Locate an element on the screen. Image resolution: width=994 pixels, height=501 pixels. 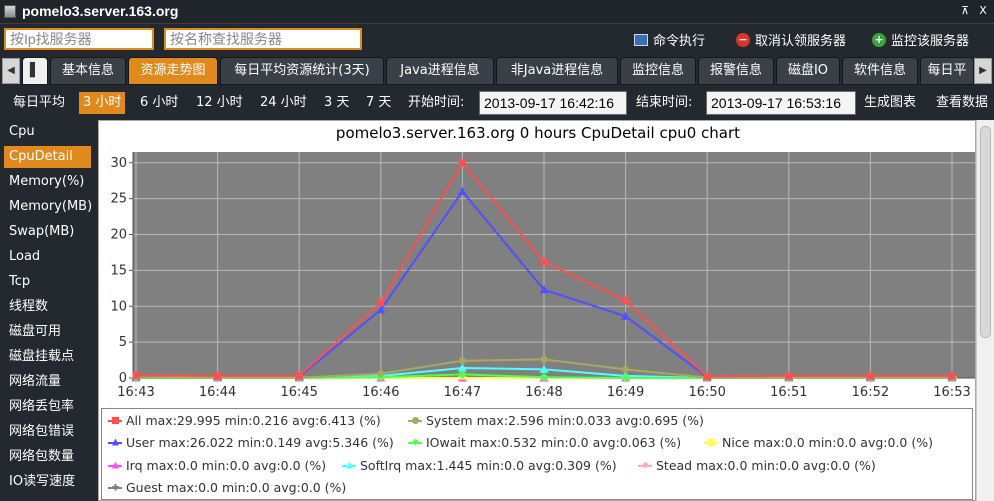
pin-button: ⊼ is located at coordinates (965, 11).